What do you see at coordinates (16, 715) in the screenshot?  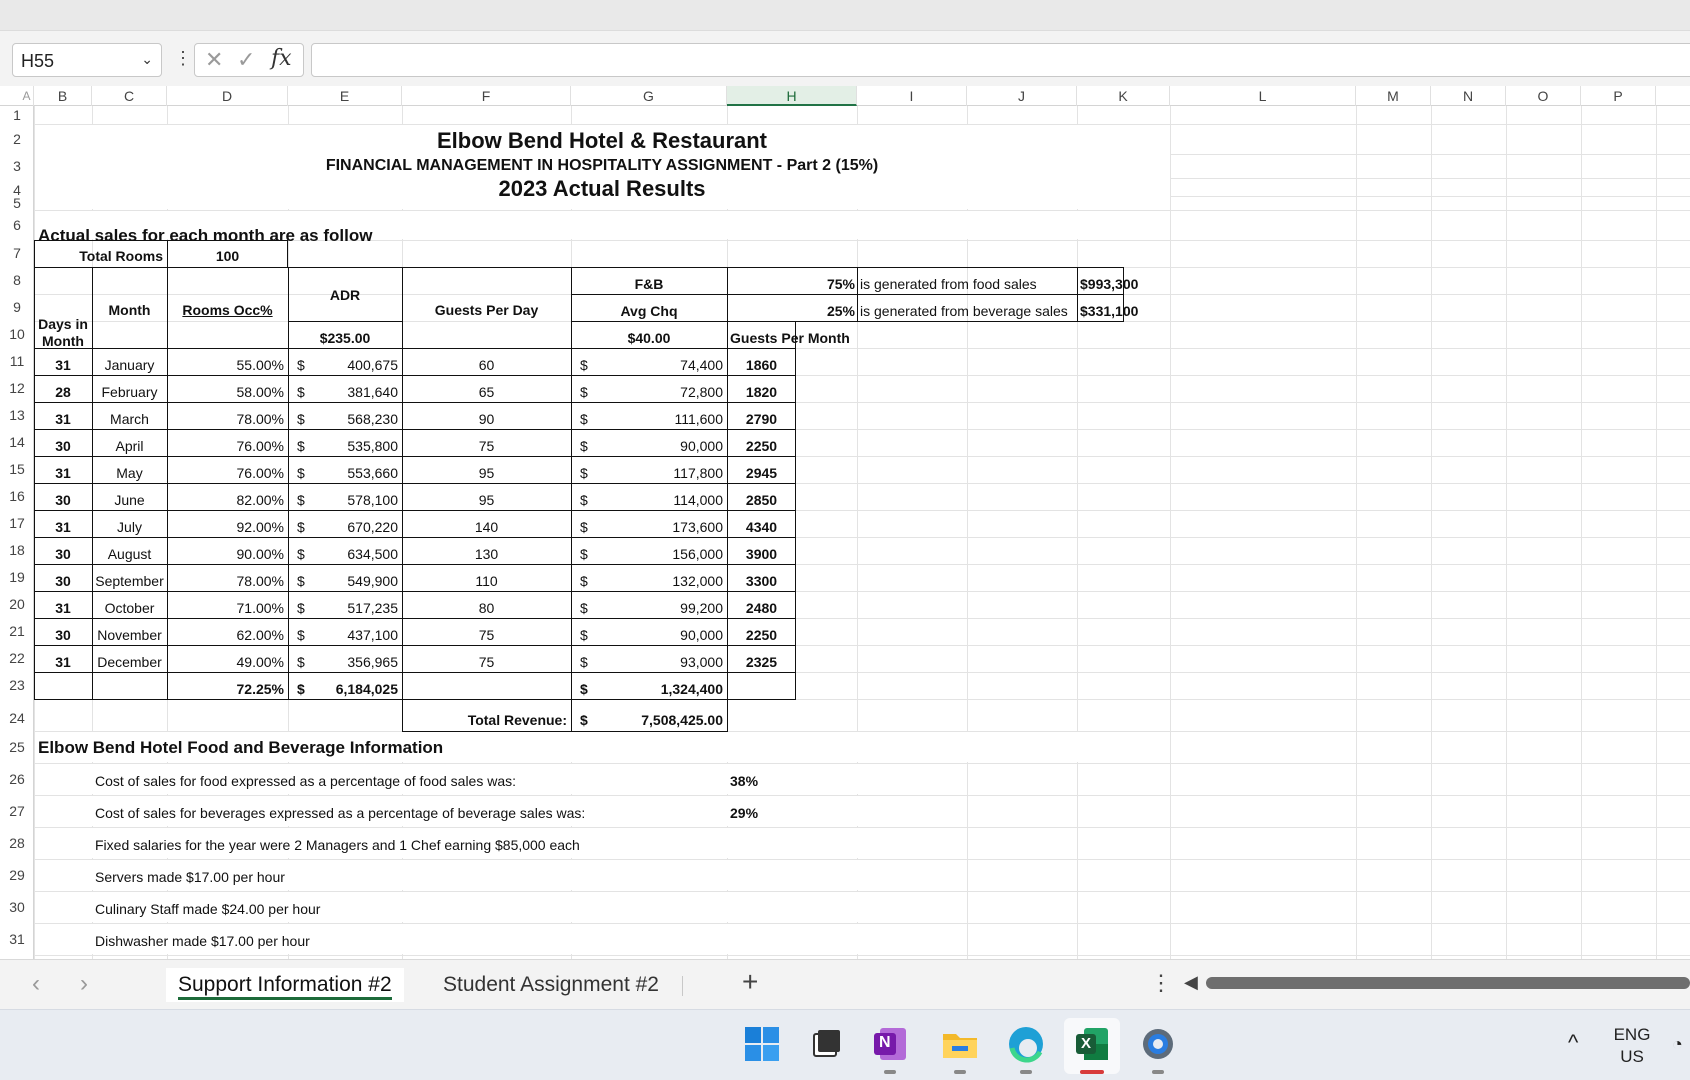 I see `row-header-24: 24` at bounding box center [16, 715].